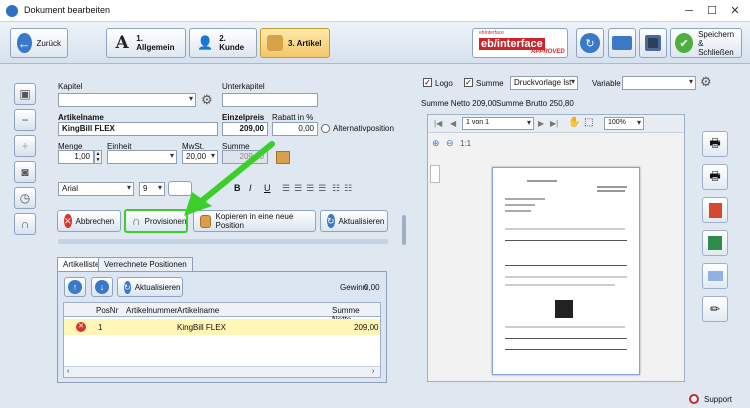 This screenshot has height=408, width=750. I want to click on menge-stepper: ▲ ▼, so click(98, 157).